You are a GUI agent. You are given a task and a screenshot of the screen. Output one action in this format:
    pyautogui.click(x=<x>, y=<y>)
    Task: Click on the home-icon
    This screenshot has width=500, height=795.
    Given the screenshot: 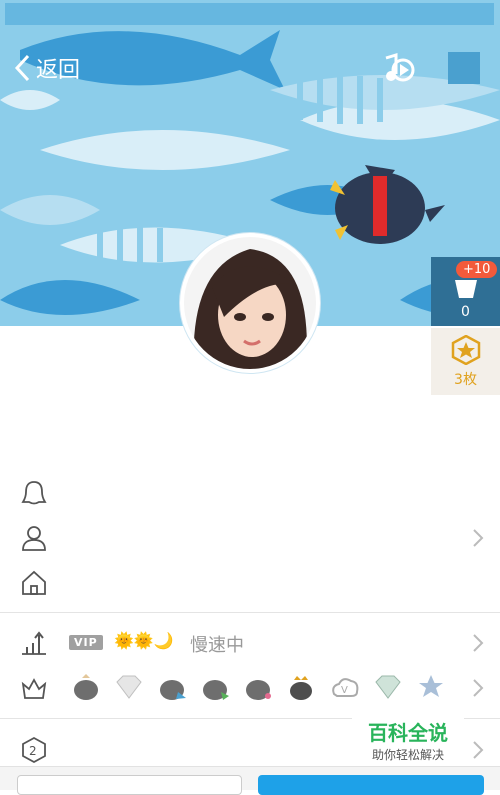 What is the action you would take?
    pyautogui.click(x=34, y=582)
    